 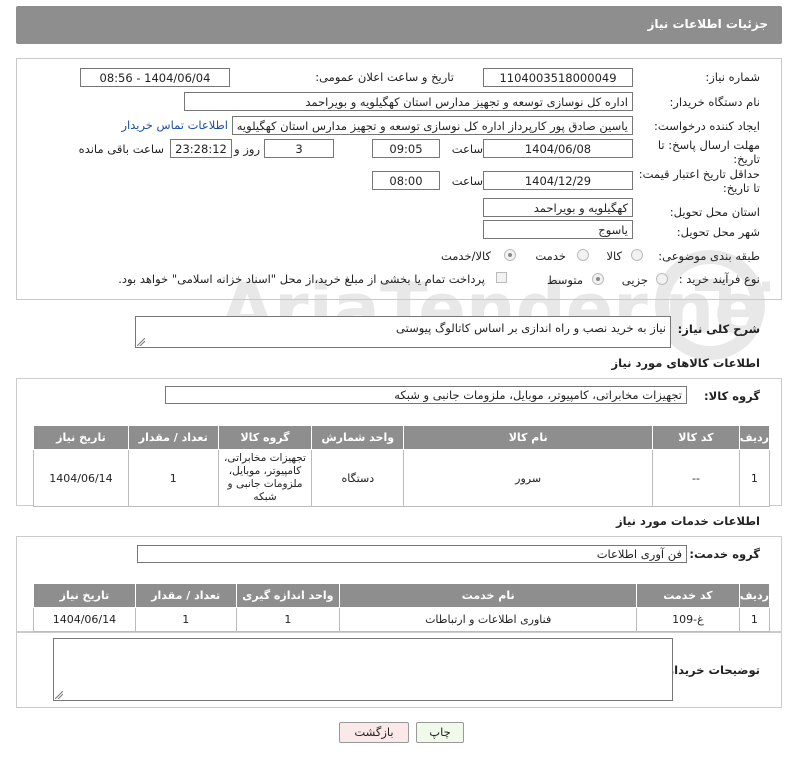 What do you see at coordinates (465, 256) in the screenshot?
I see `category-goods-service-label: کالا/خدمت` at bounding box center [465, 256].